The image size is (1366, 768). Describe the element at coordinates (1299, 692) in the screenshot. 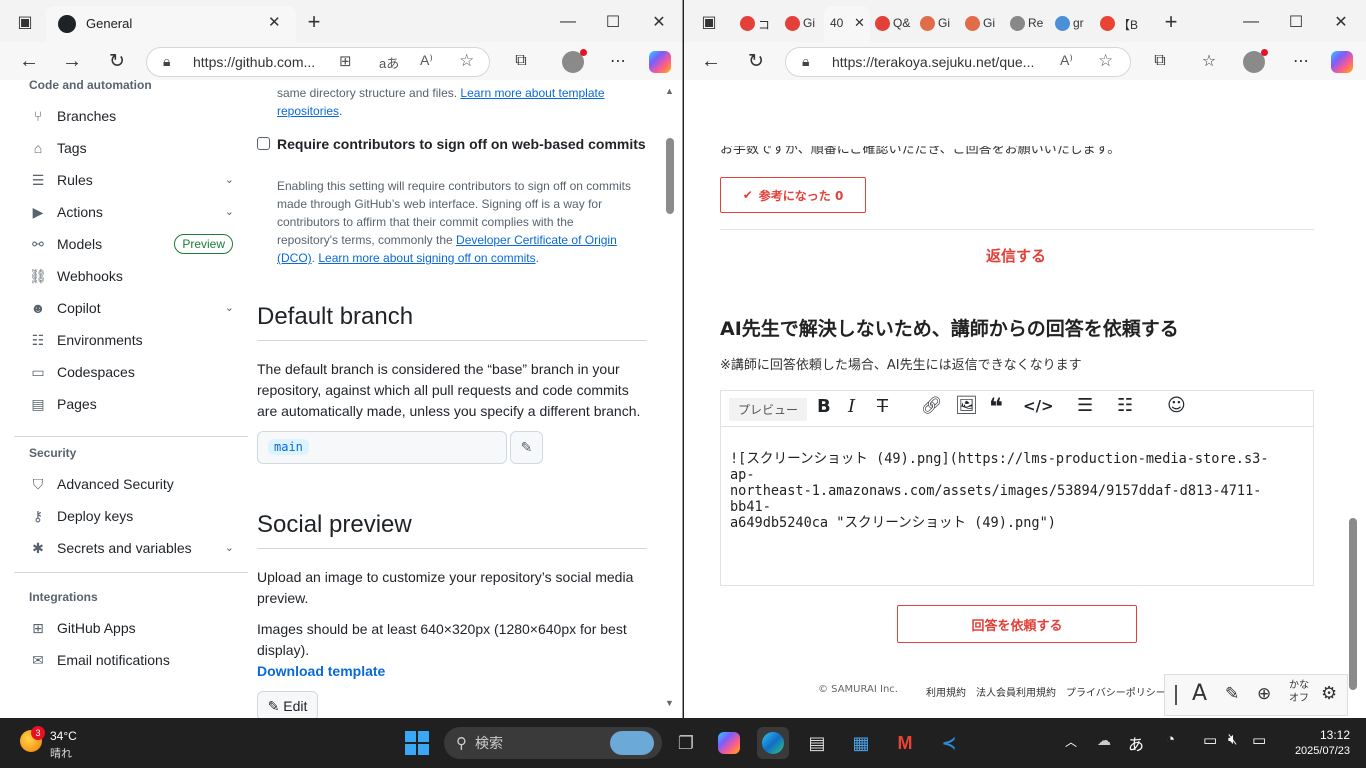

I see `ime-kana-toggle: かな オフ` at that location.